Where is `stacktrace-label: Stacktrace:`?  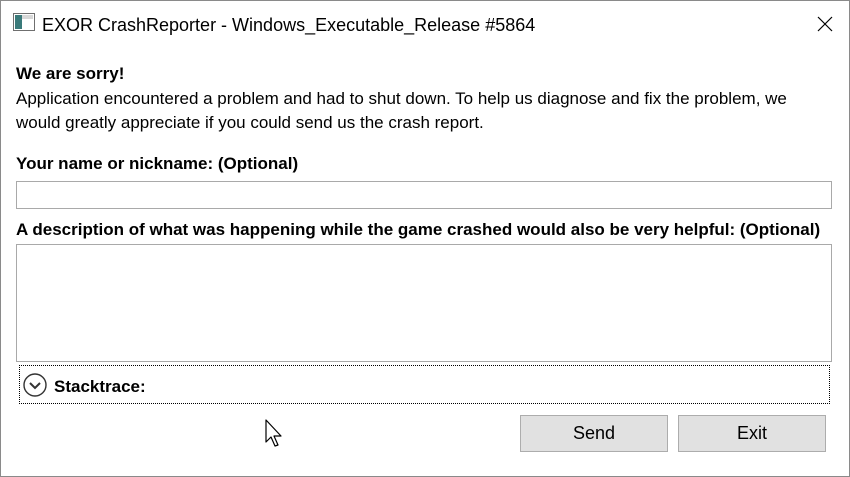
stacktrace-label: Stacktrace: is located at coordinates (100, 386).